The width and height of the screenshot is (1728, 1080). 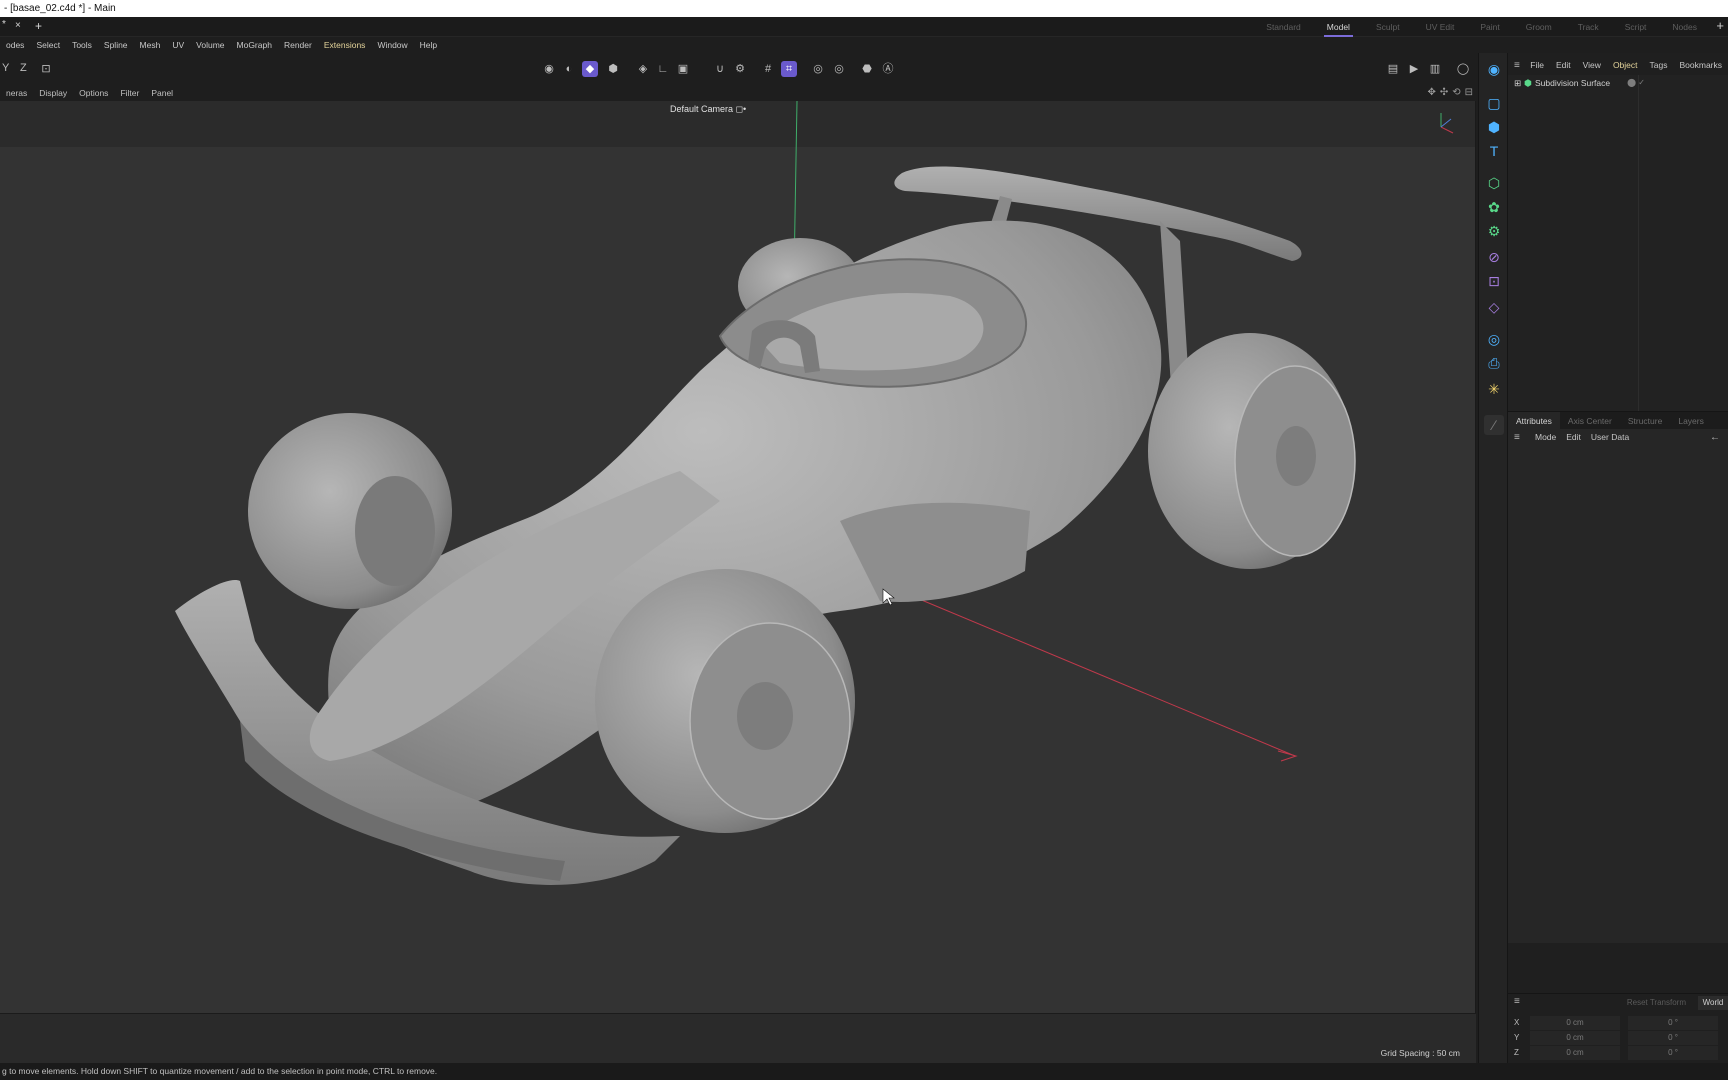 What do you see at coordinates (1588, 27) in the screenshot?
I see `layout-tab-track: Track` at bounding box center [1588, 27].